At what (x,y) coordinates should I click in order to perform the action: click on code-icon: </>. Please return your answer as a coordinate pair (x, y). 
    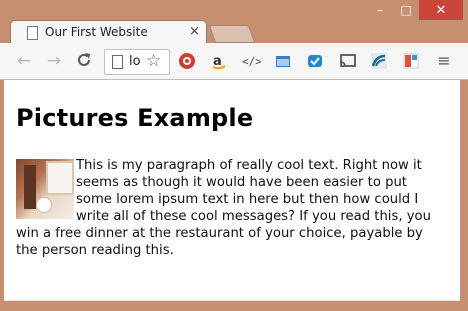
    Looking at the image, I should click on (251, 61).